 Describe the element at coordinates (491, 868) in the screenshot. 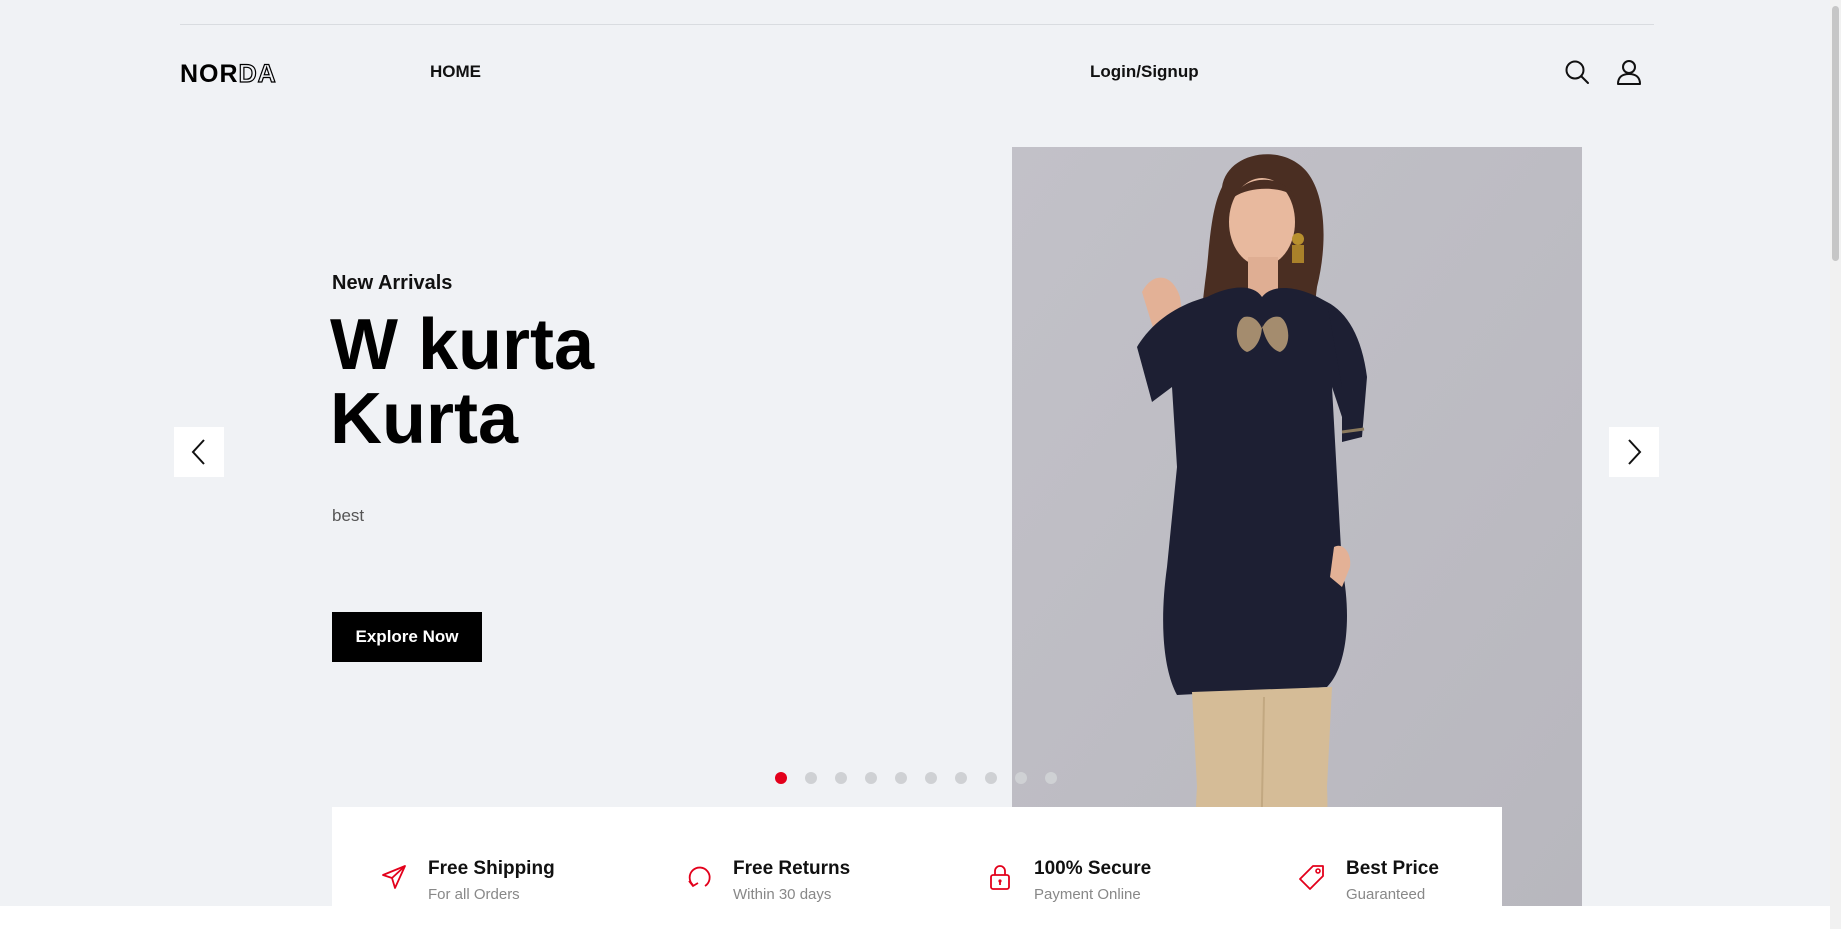

I see `feature-title: Free Shipping` at that location.